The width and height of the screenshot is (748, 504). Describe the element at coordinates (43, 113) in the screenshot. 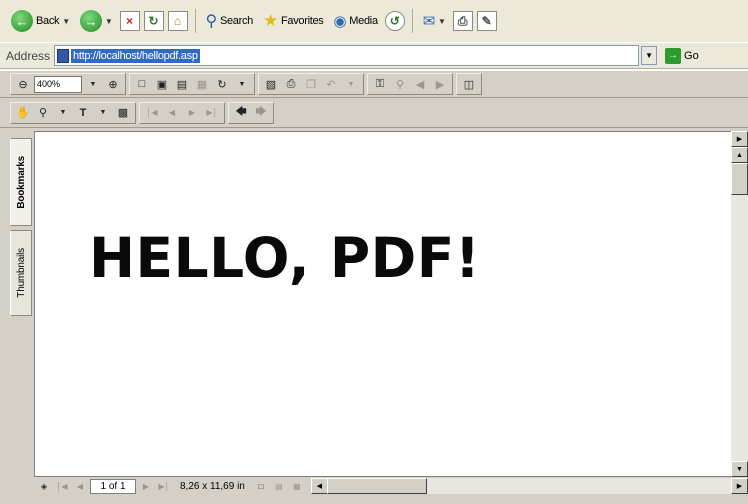

I see `zoom-tool-icon: ⚲` at that location.